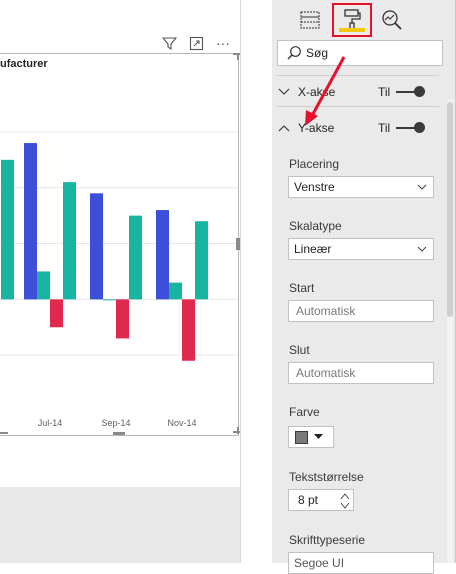  I want to click on scale-type-value: Lineær, so click(313, 249).